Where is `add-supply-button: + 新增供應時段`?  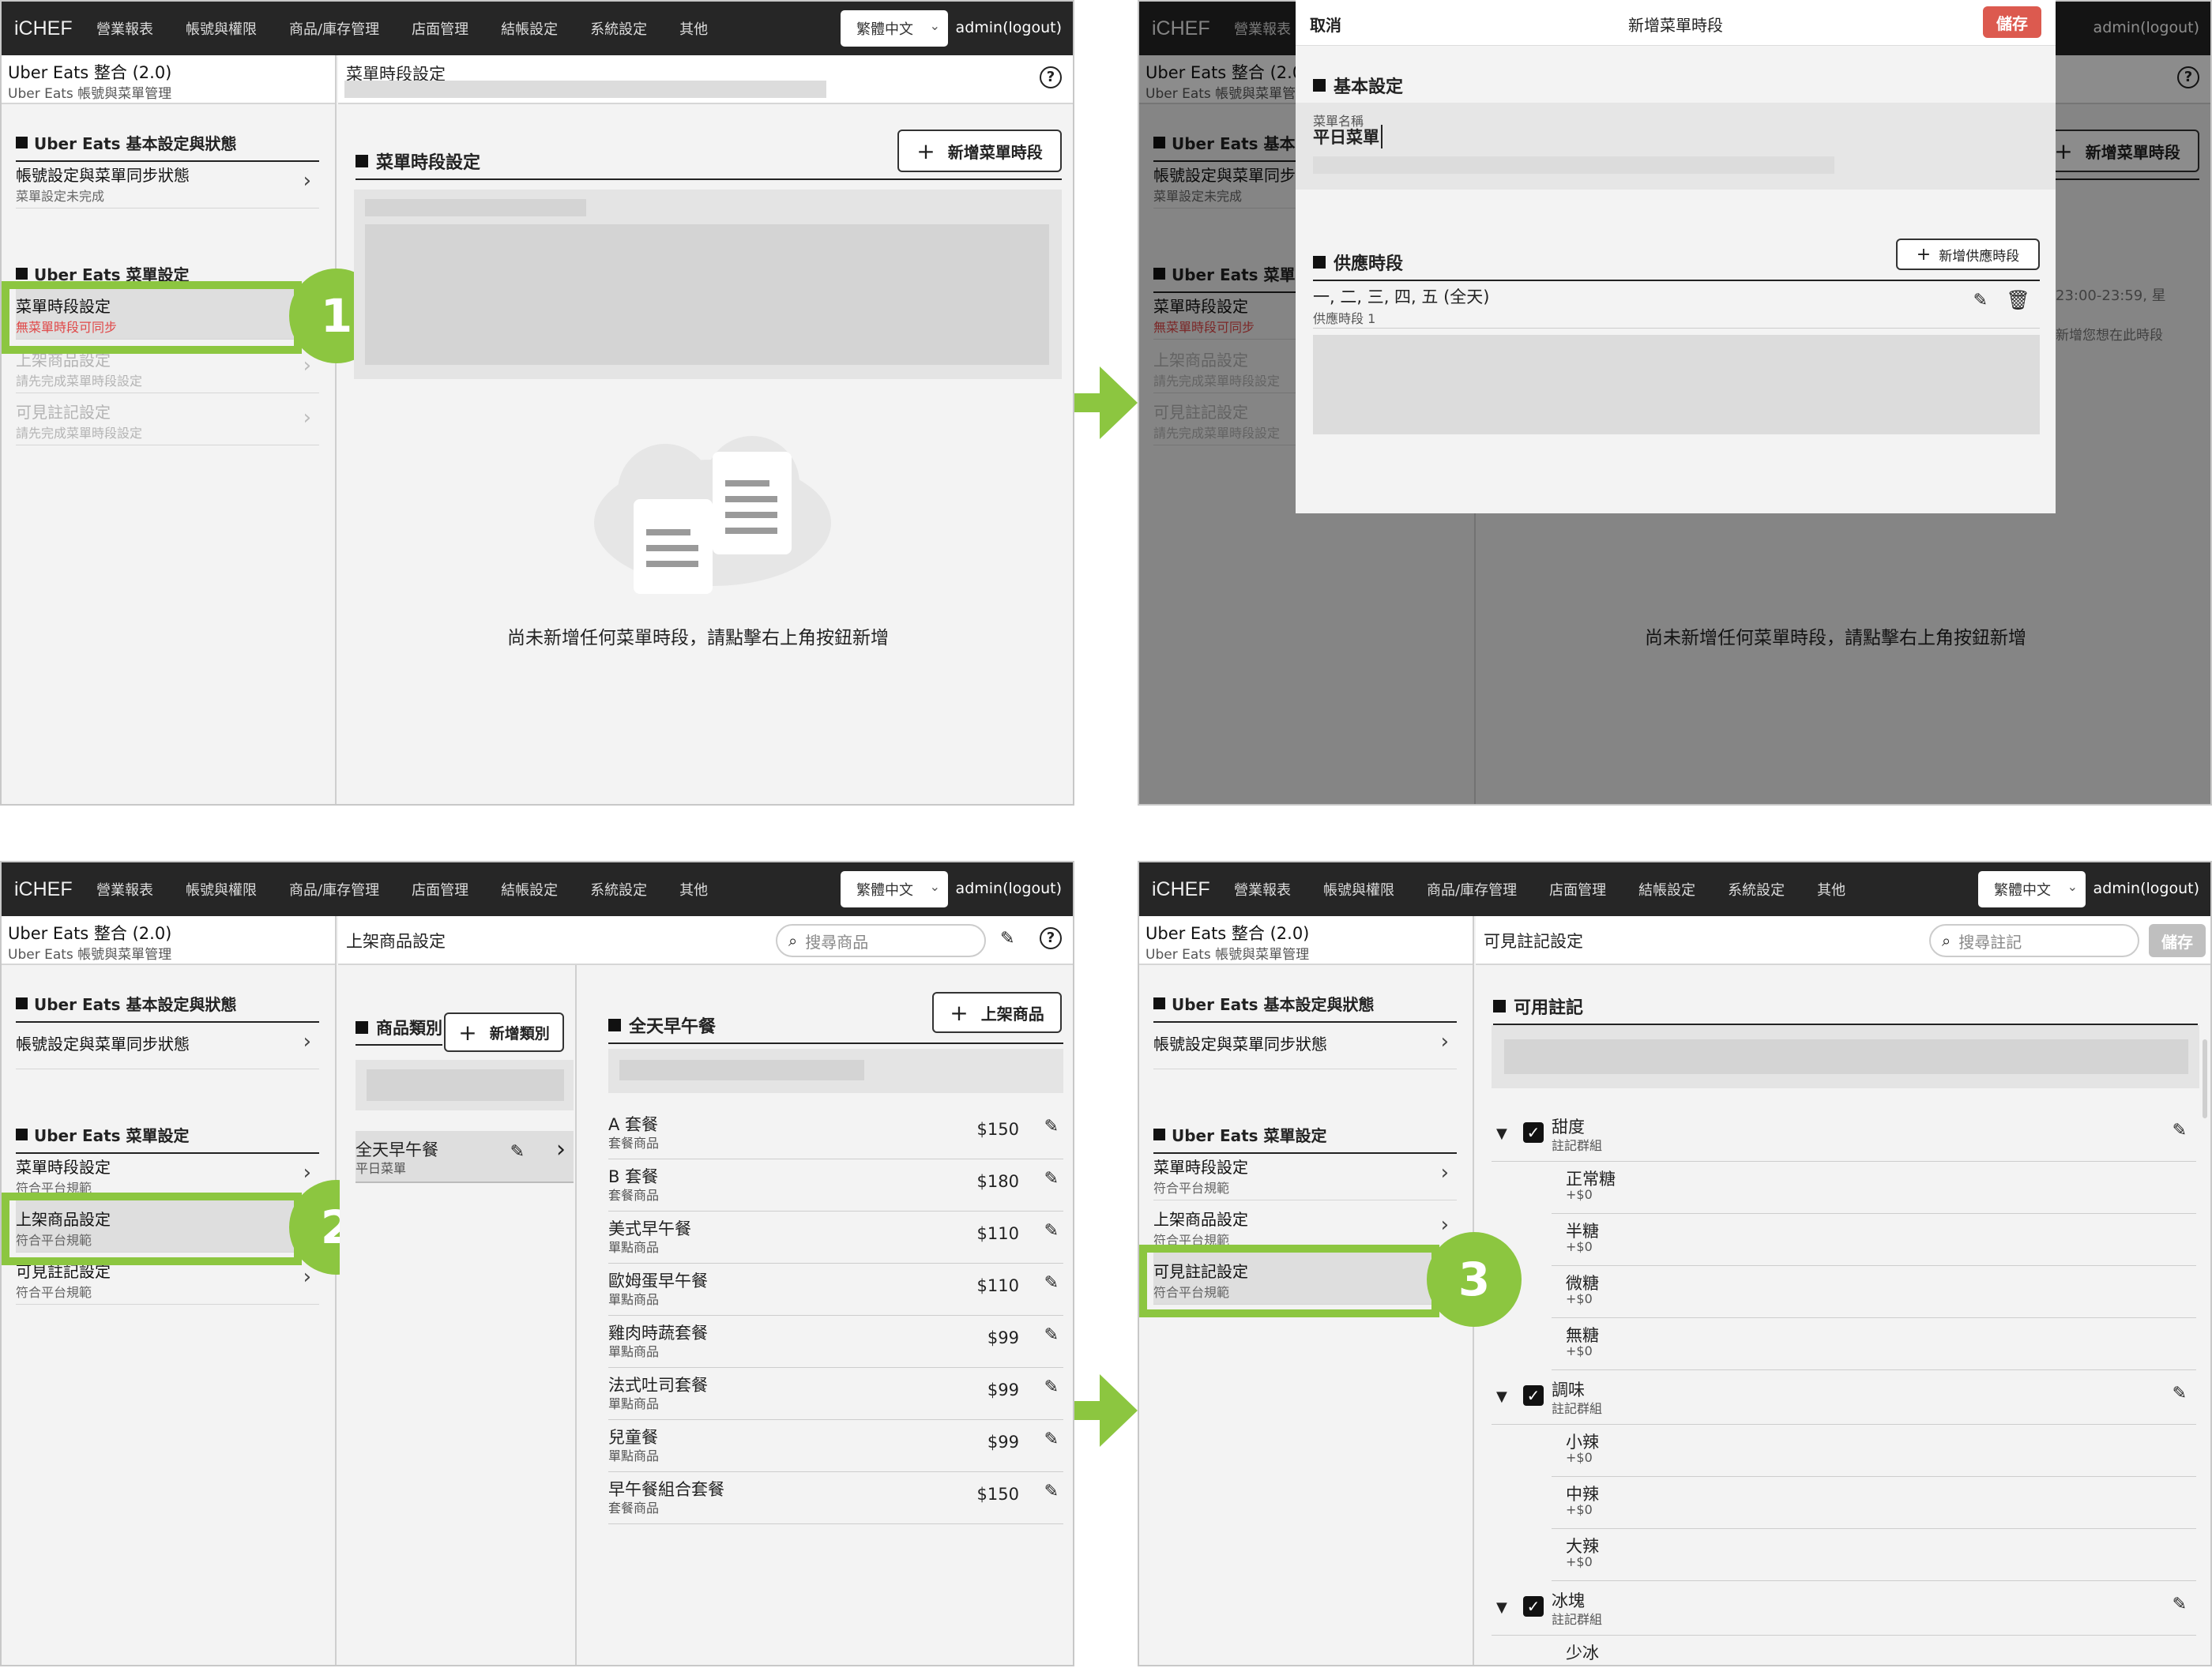 add-supply-button: + 新增供應時段 is located at coordinates (1968, 254).